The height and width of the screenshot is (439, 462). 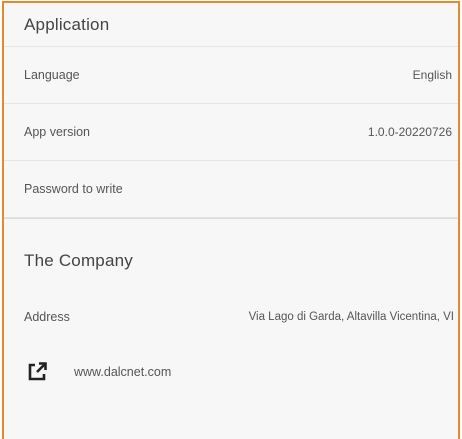 I want to click on language-label: Language, so click(x=52, y=75).